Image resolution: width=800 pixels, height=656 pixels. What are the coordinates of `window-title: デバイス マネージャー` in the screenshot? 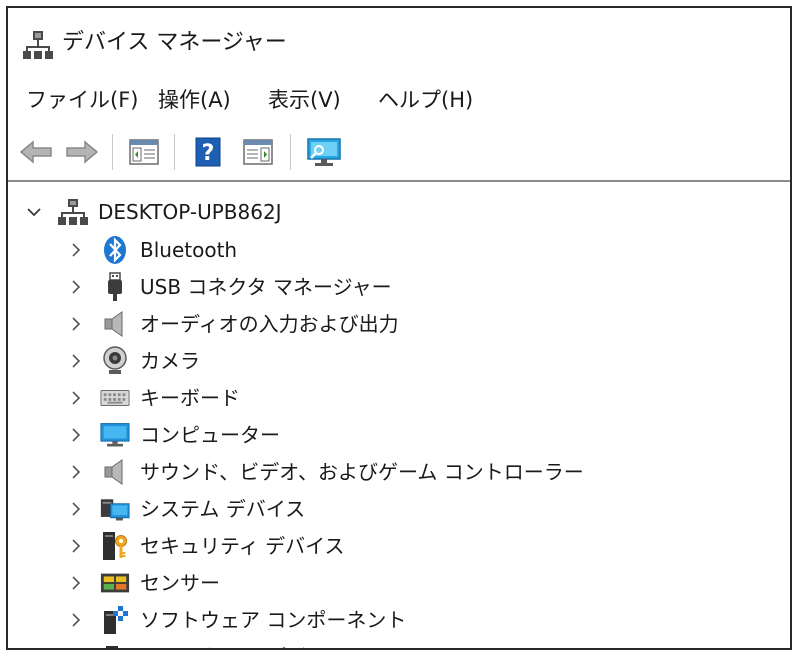 It's located at (174, 42).